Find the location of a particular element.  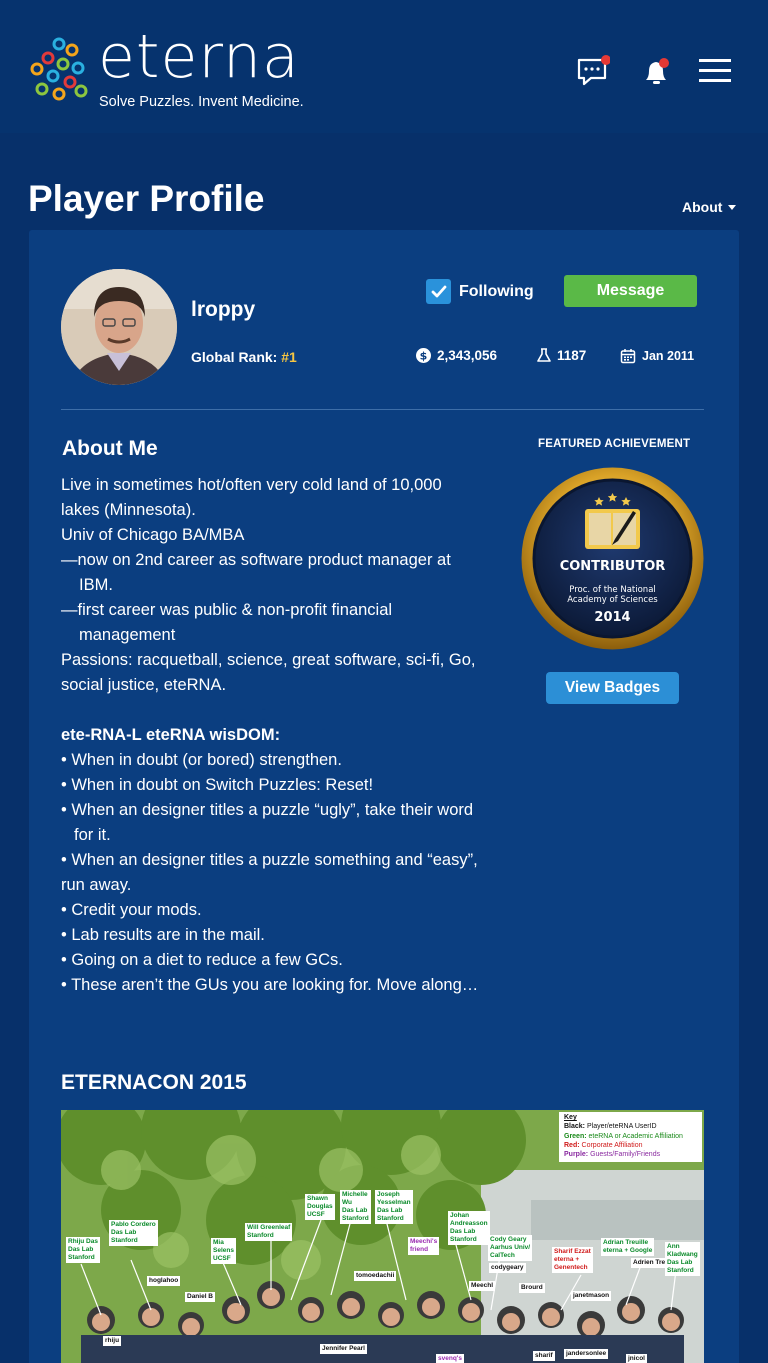

photo-label: Joseph Yesselman Das Lab Stanford is located at coordinates (394, 1207).